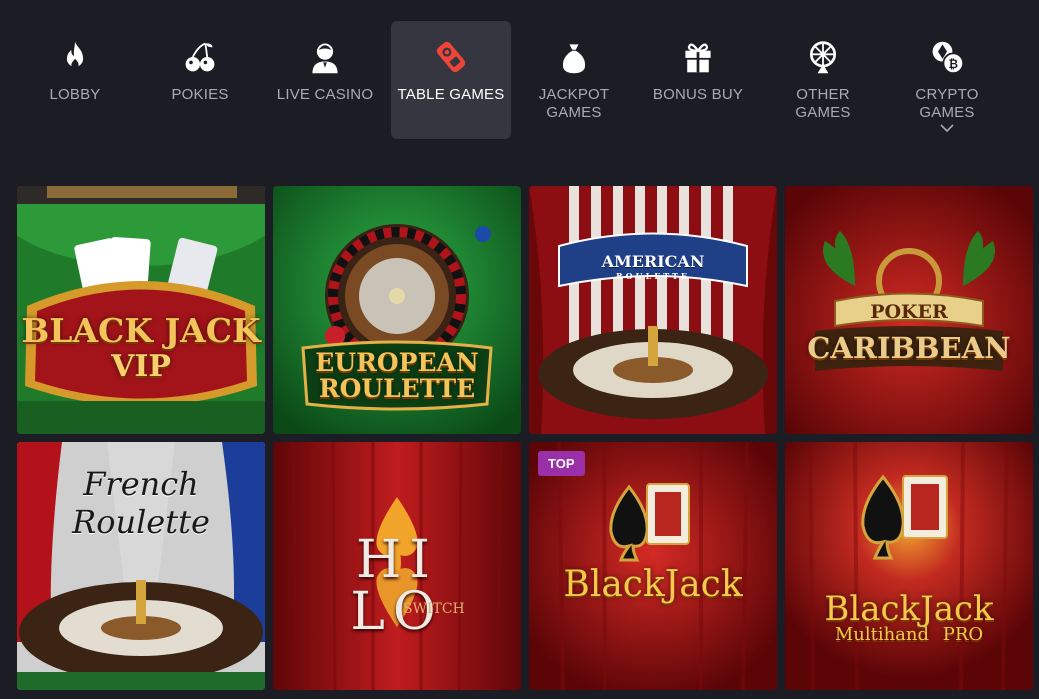  Describe the element at coordinates (141, 522) in the screenshot. I see `game-subtitle: Roulette` at that location.